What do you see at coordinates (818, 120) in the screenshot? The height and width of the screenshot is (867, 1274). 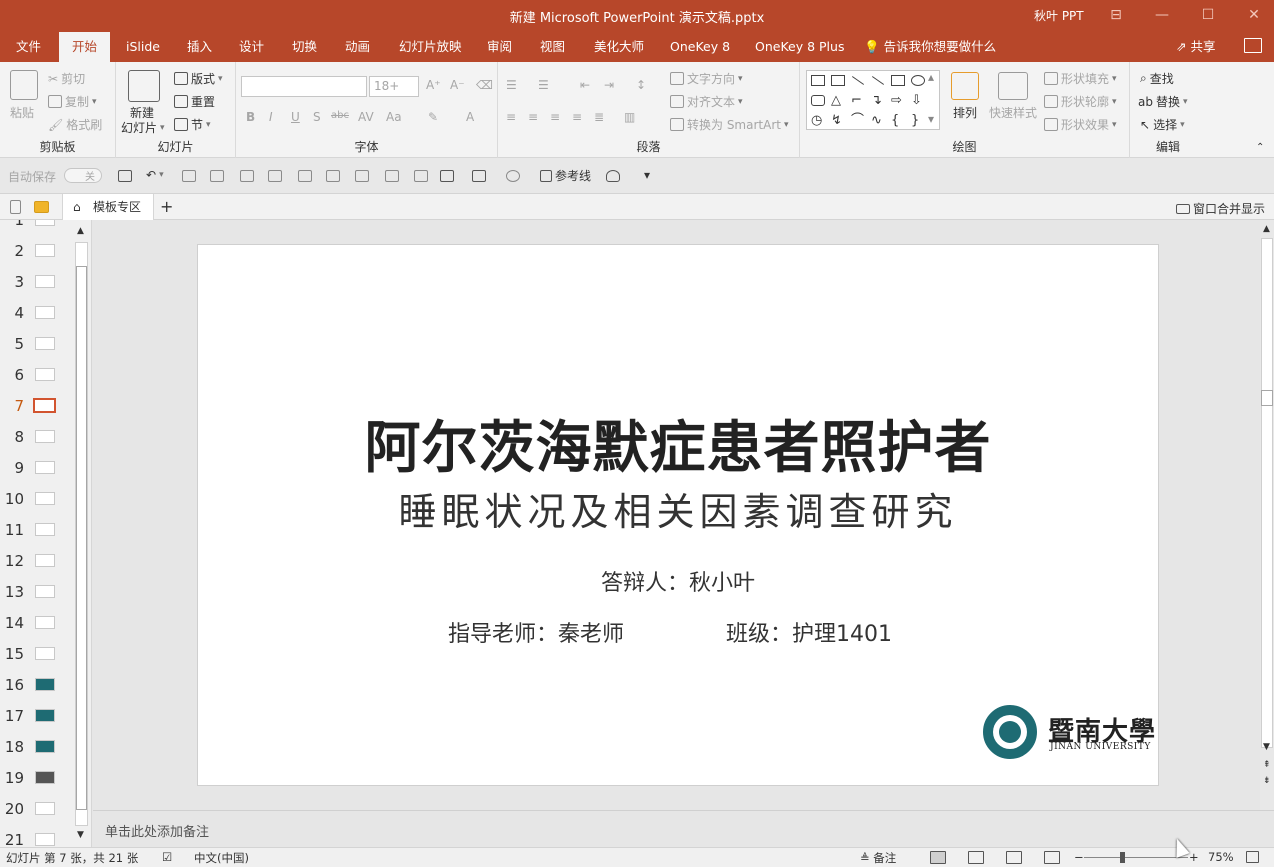 I see `freeform-shape-icon: ◷` at bounding box center [818, 120].